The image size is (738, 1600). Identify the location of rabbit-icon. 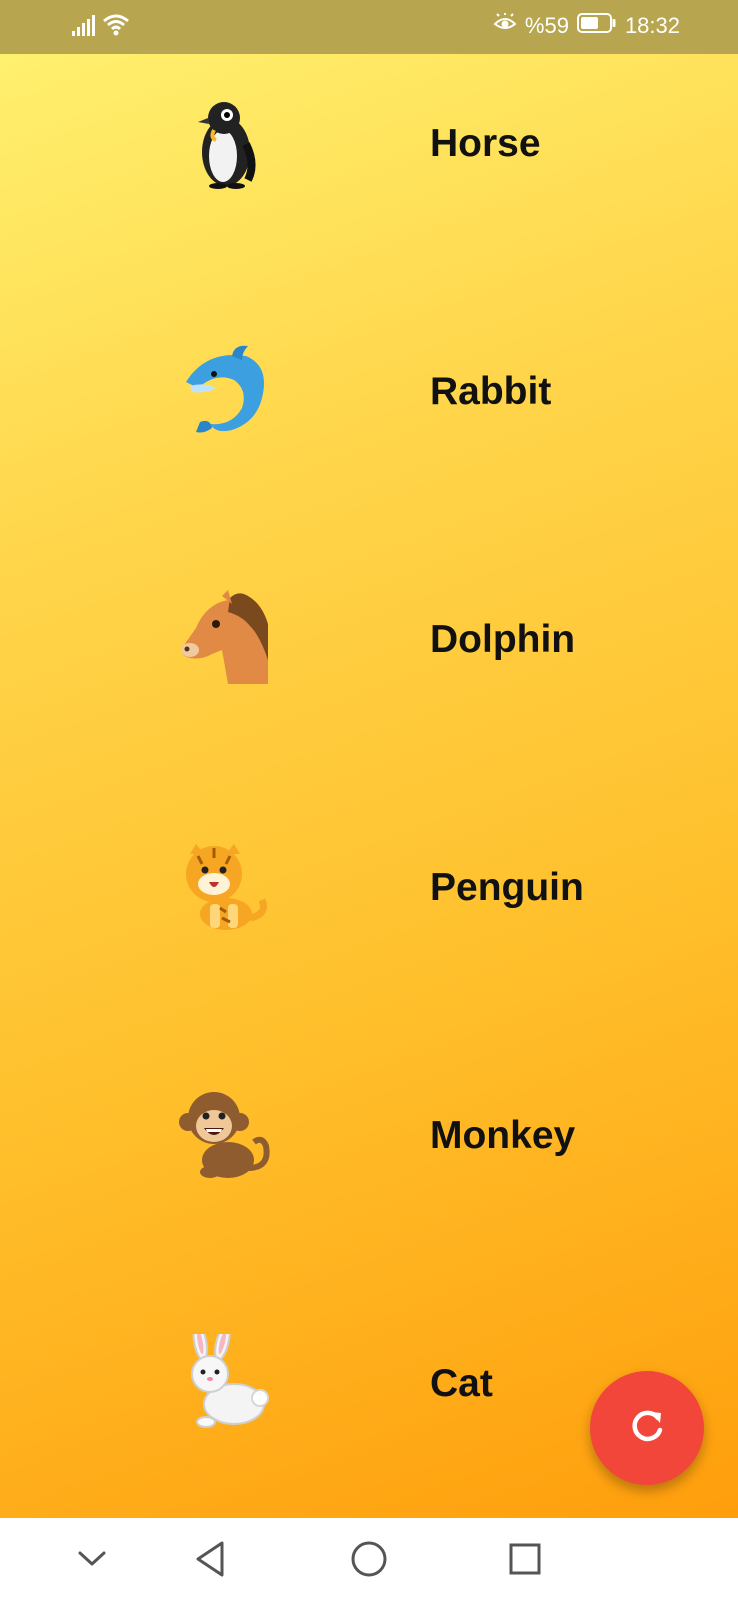
(224, 1382).